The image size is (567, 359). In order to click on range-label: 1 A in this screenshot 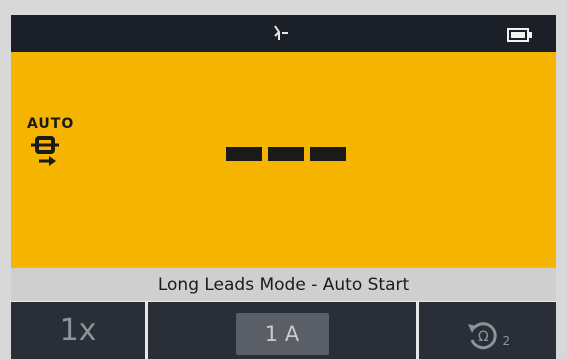, I will do `click(282, 333)`.